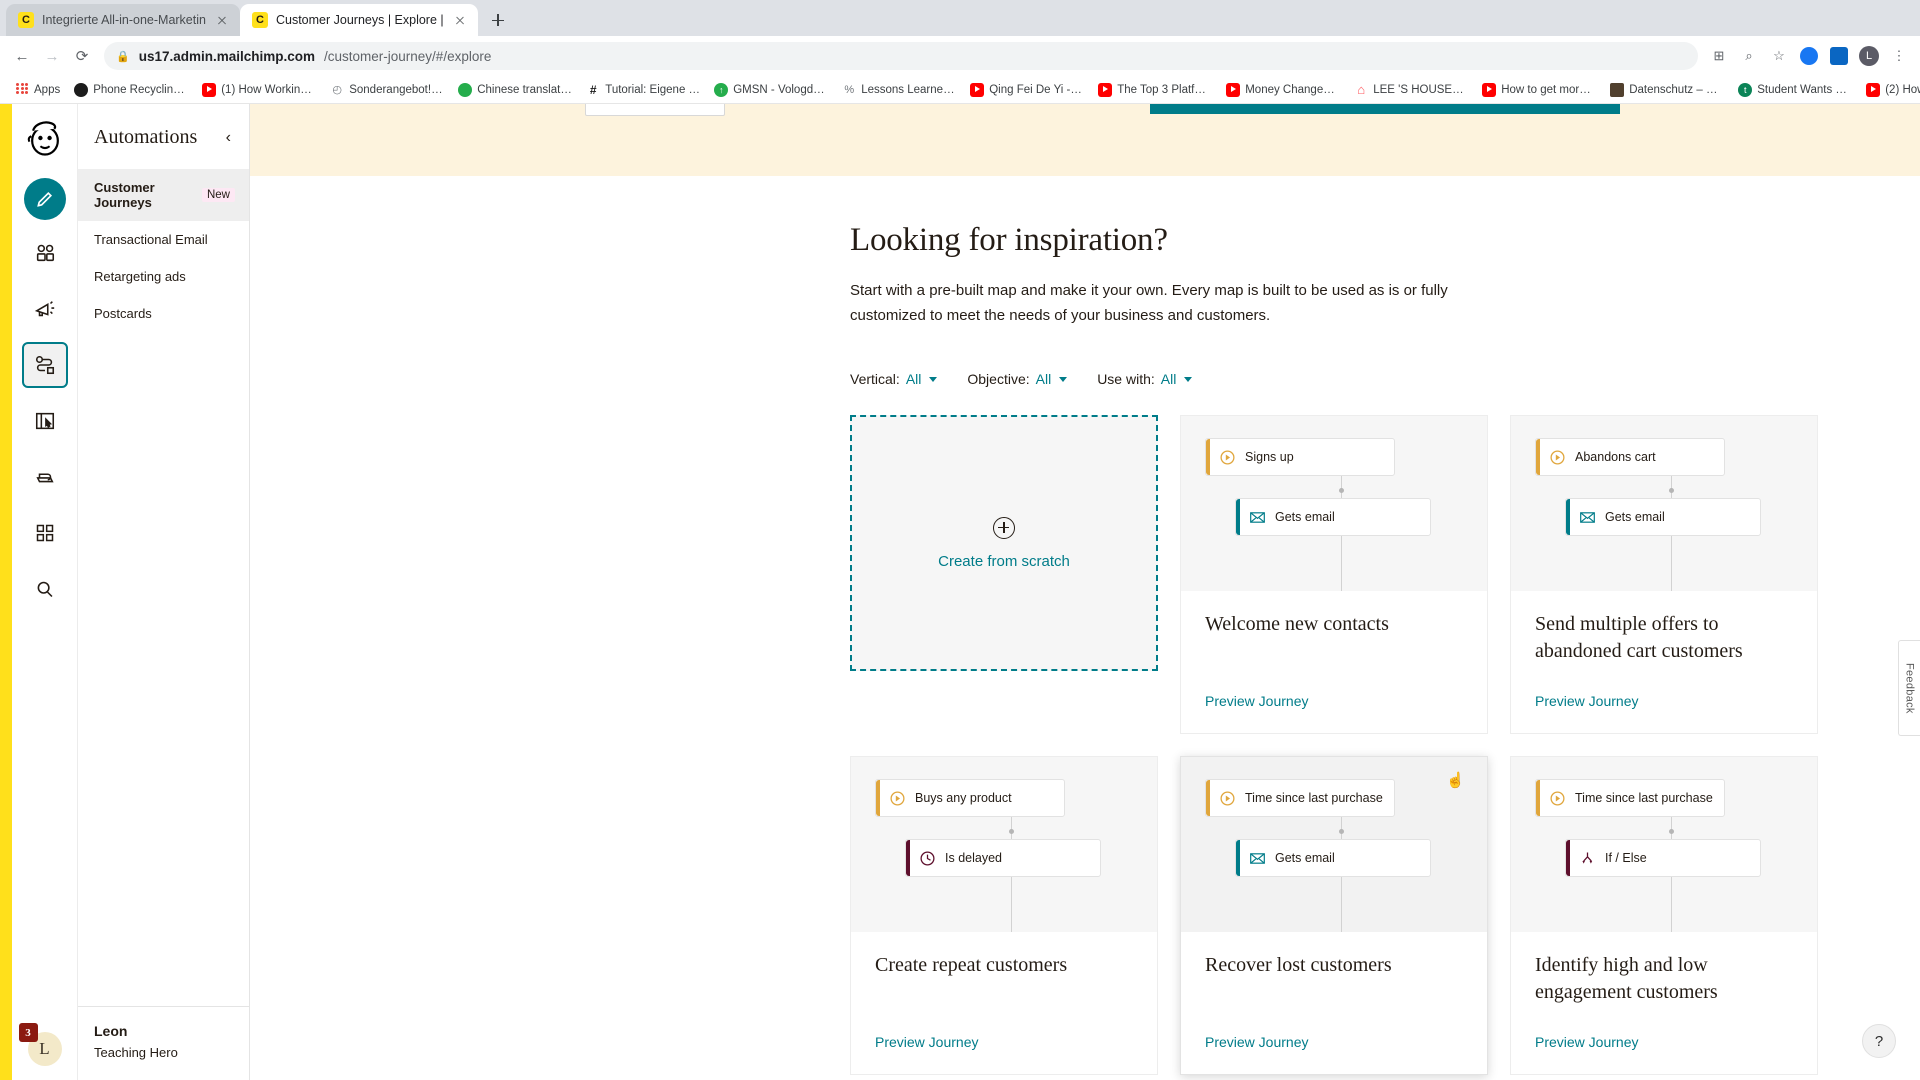  Describe the element at coordinates (1909, 688) in the screenshot. I see `feedback-tab: Feedback` at that location.